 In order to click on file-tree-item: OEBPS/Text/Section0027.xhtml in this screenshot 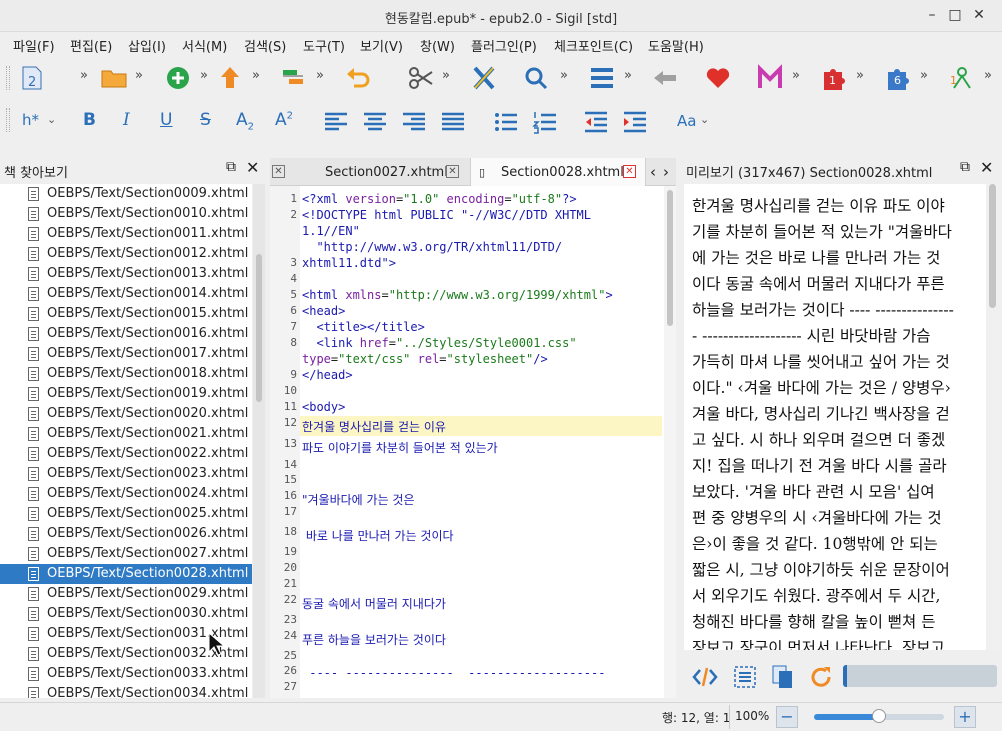, I will do `click(126, 554)`.